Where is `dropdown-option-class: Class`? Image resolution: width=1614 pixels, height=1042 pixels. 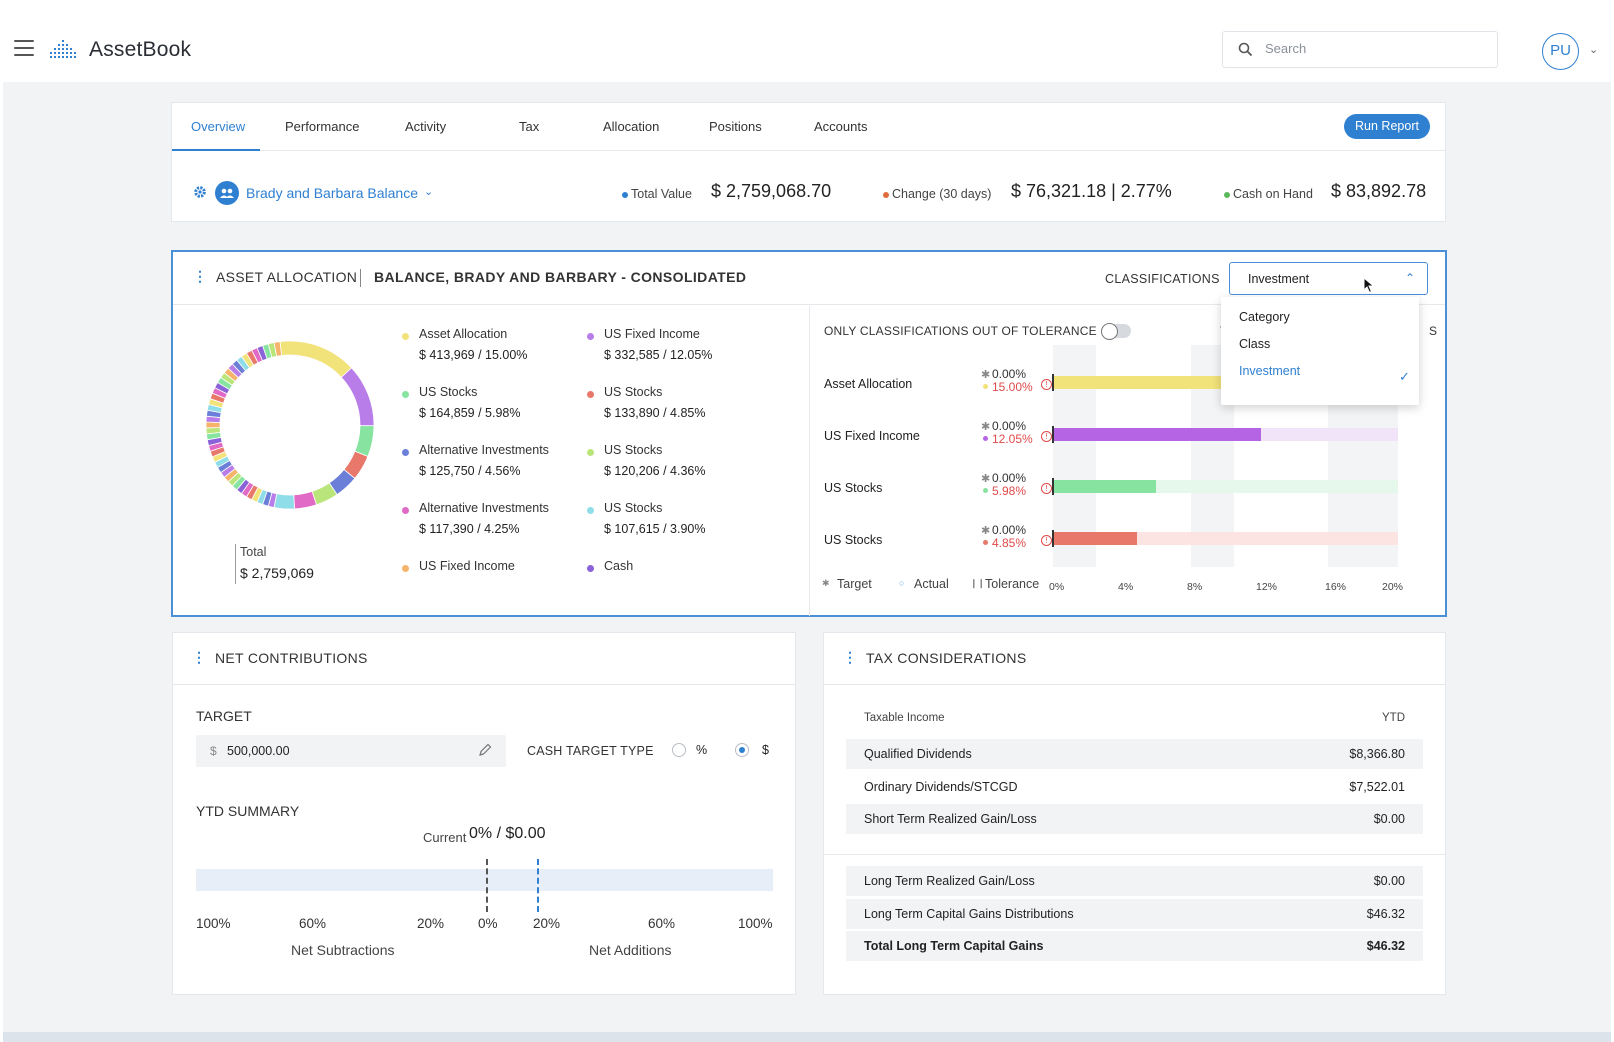 dropdown-option-class: Class is located at coordinates (1254, 344).